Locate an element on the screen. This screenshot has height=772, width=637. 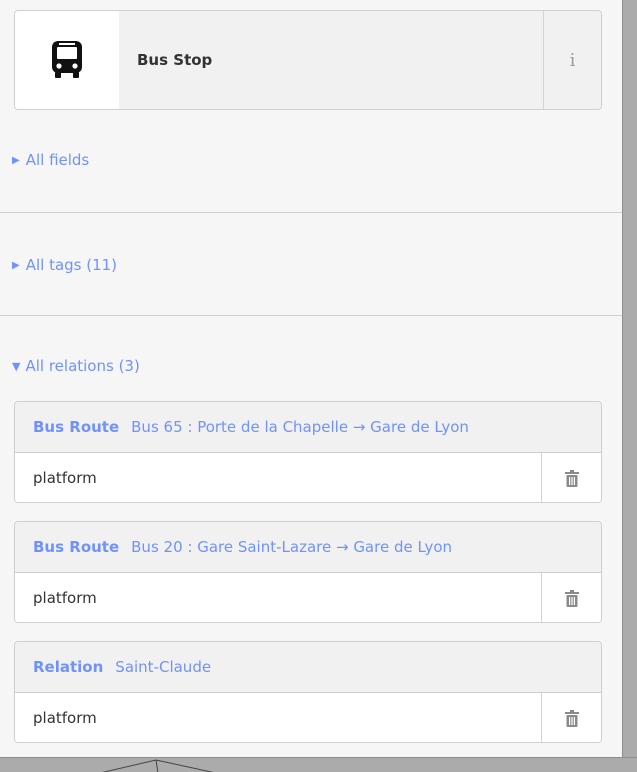
bus-icon is located at coordinates (67, 59).